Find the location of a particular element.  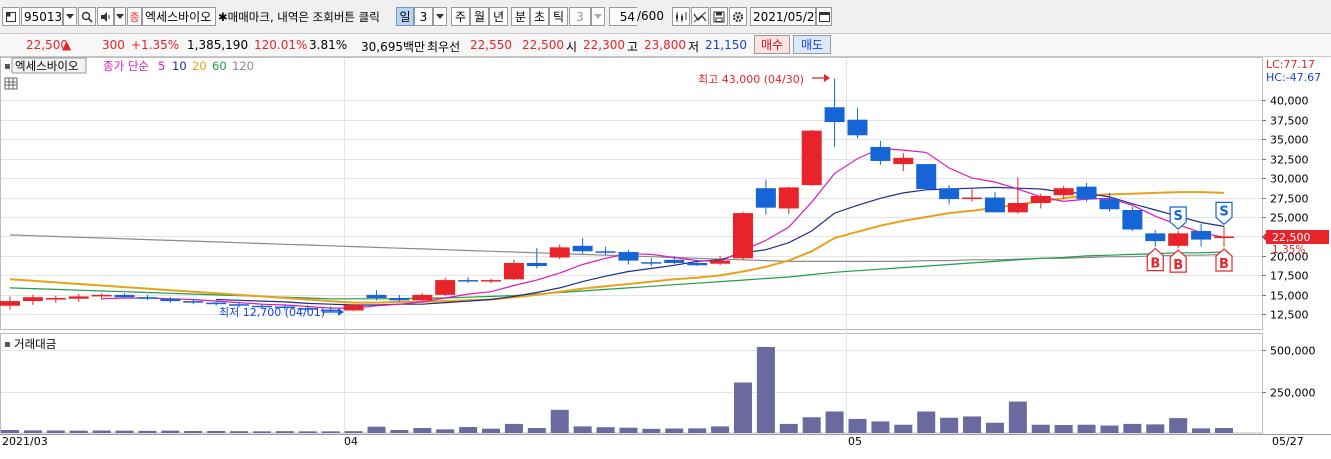

lc-readout: LC:77.17 is located at coordinates (1290, 64).